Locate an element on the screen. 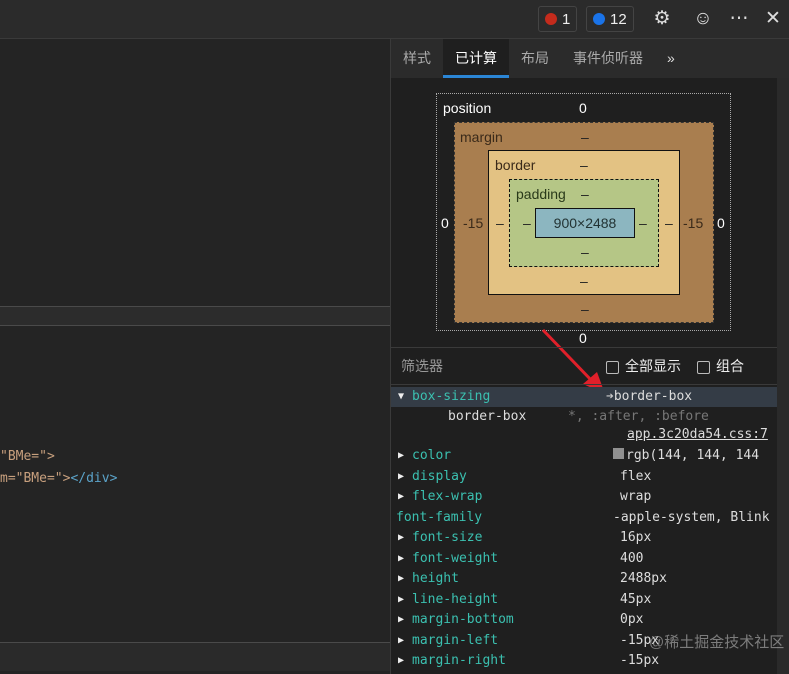  property-value: wrap is located at coordinates (635, 497).